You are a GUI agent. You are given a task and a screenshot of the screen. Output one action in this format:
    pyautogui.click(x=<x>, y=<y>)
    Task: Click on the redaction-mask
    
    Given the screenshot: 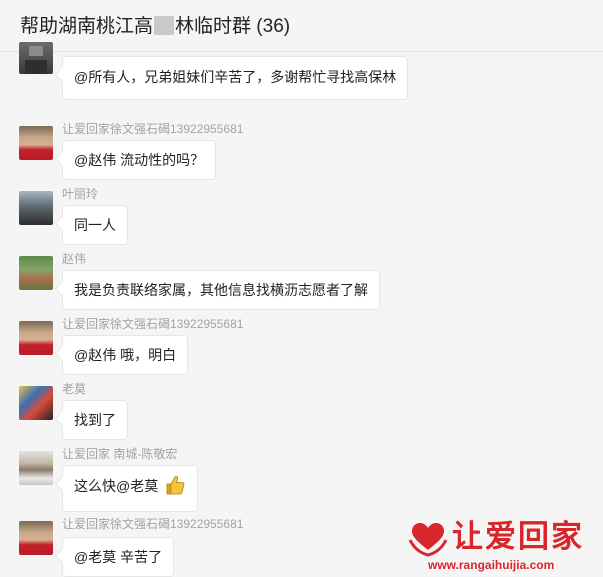 What is the action you would take?
    pyautogui.click(x=164, y=25)
    